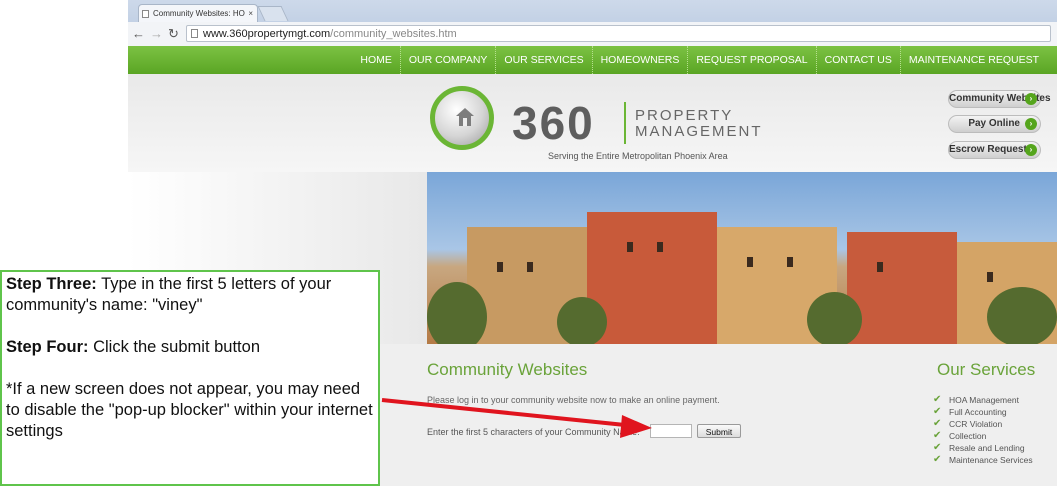 This screenshot has width=1057, height=486. Describe the element at coordinates (174, 347) in the screenshot. I see `step-four-text: Click the submit button` at that location.